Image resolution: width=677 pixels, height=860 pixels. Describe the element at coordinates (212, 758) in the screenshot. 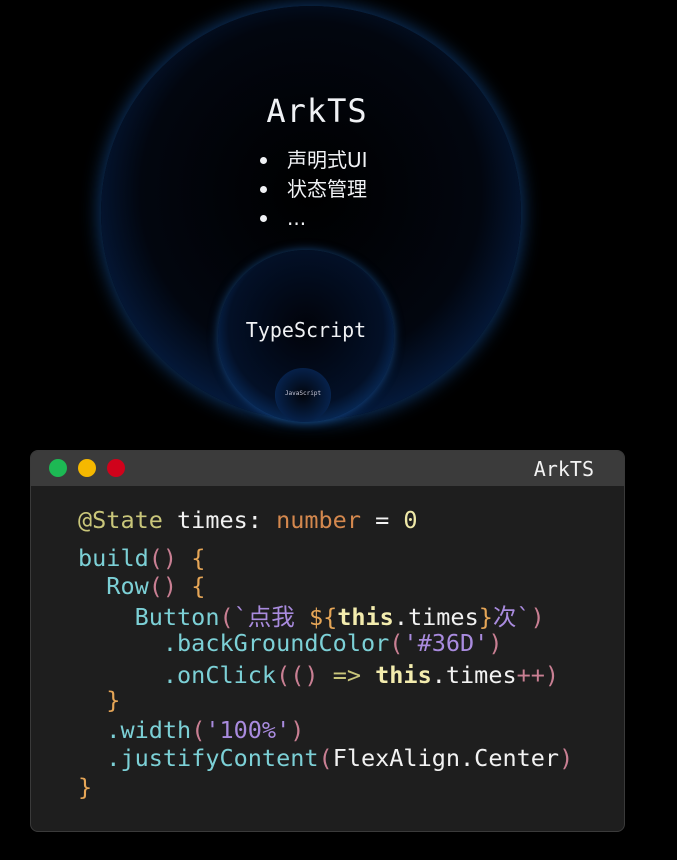

I see `code-token: .justifyContent` at that location.